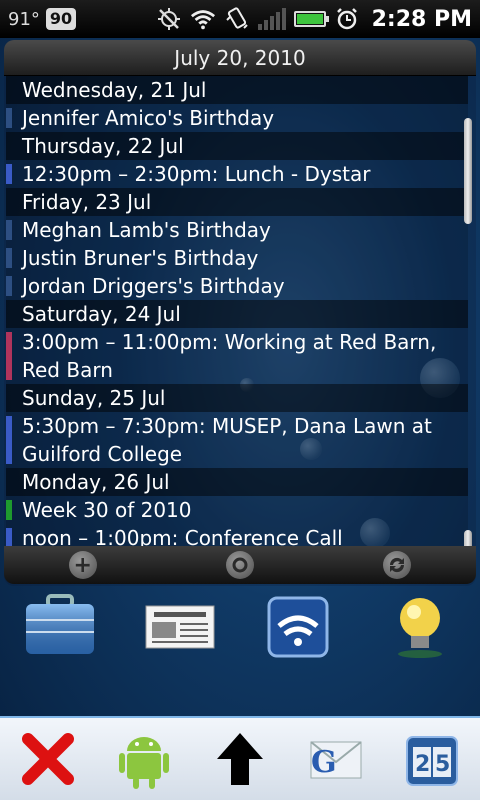  What do you see at coordinates (442, 764) in the screenshot?
I see `calendar-icon-digit: 5` at bounding box center [442, 764].